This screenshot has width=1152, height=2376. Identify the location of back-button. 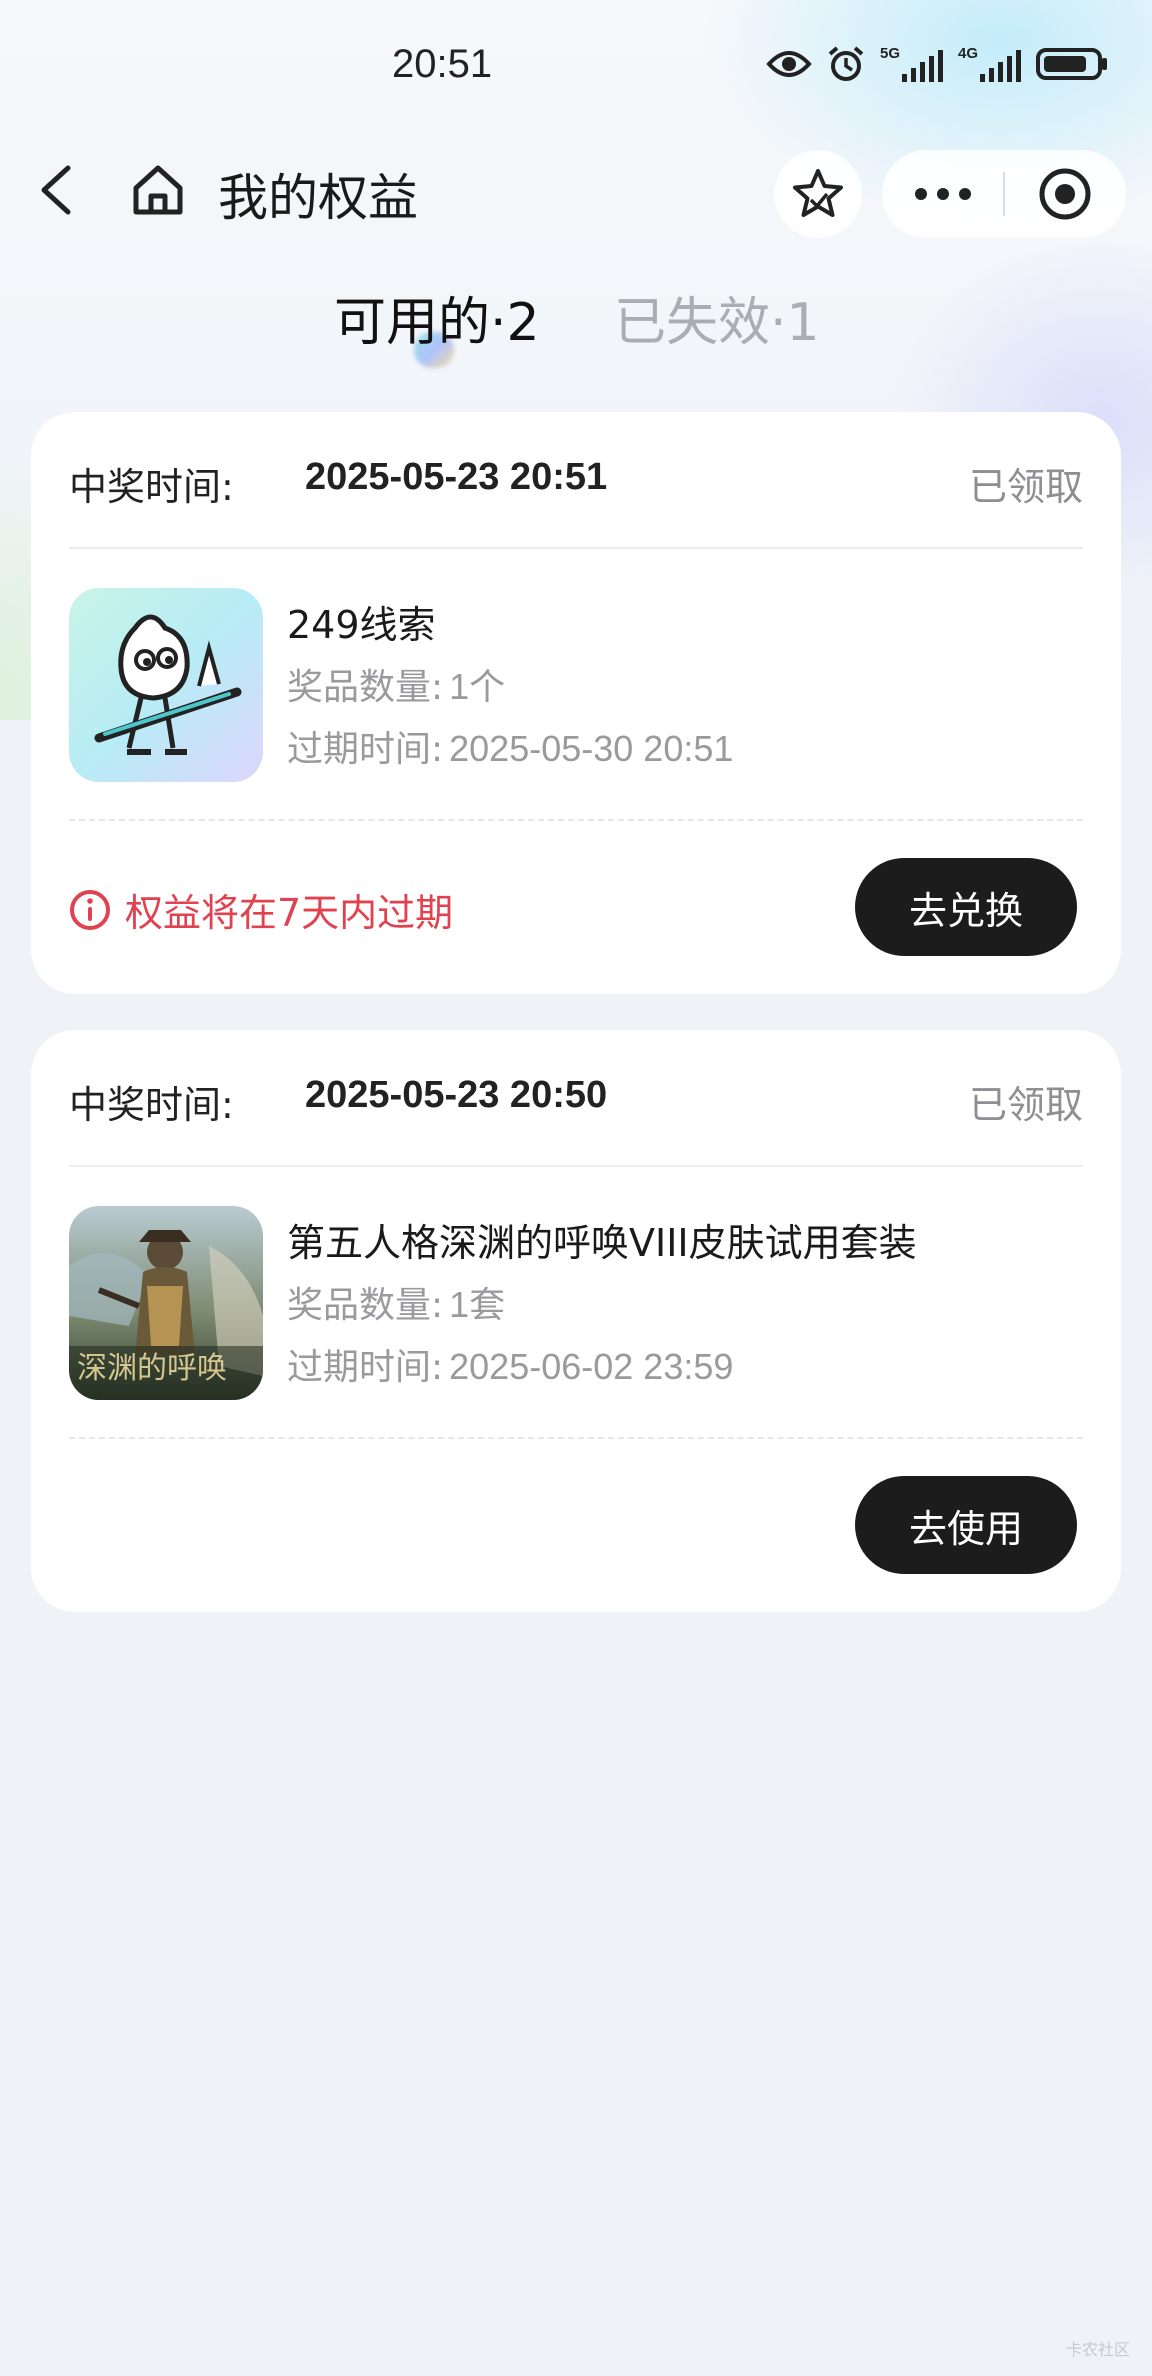
(58, 190).